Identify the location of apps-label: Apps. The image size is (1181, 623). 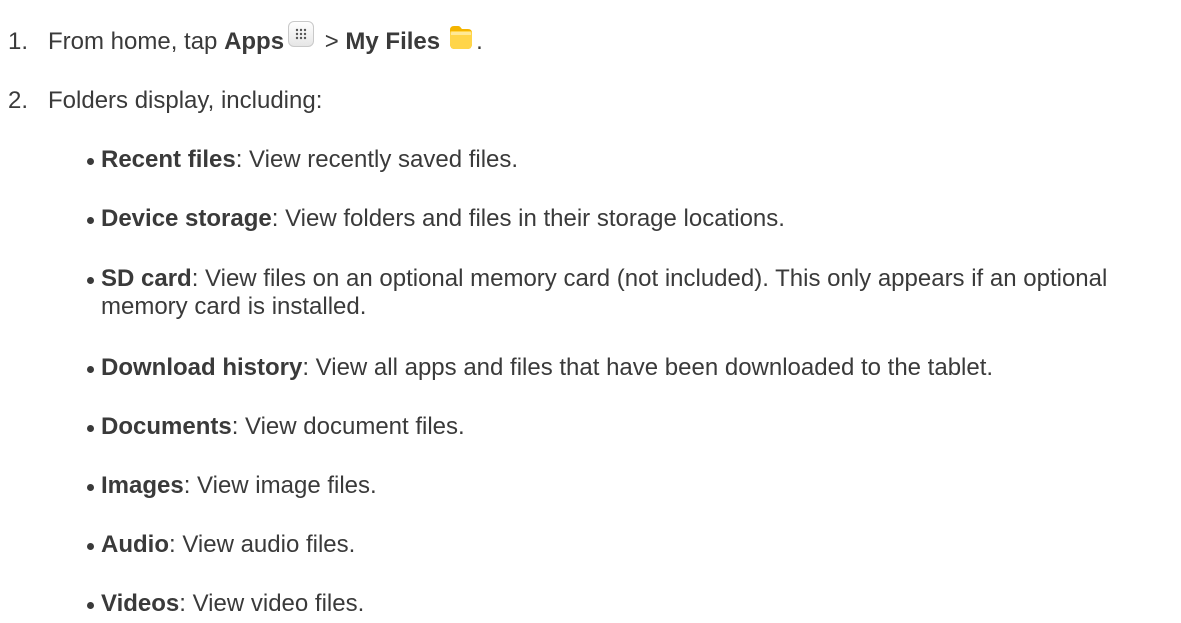
(254, 41).